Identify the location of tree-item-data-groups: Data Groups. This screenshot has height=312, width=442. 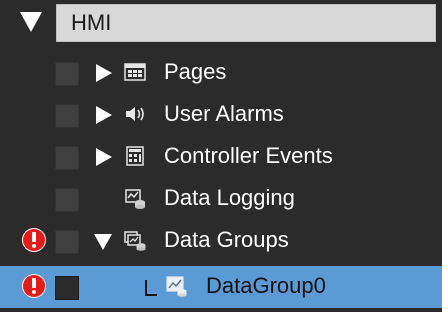
(221, 241).